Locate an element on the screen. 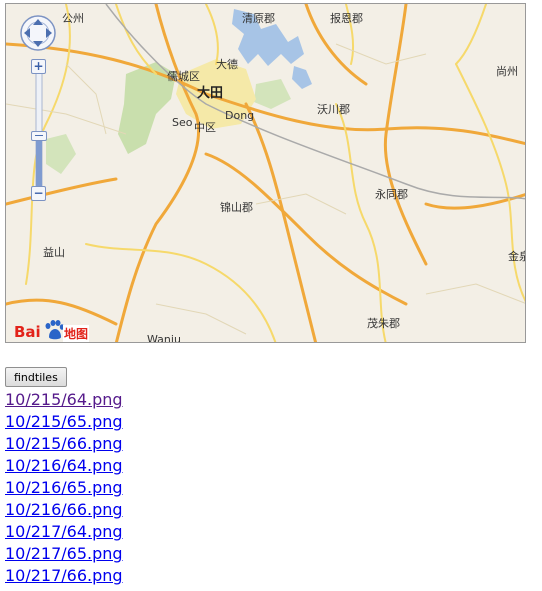 This screenshot has width=542, height=591. baidu-map-logo: Bai 地图 is located at coordinates (52, 331).